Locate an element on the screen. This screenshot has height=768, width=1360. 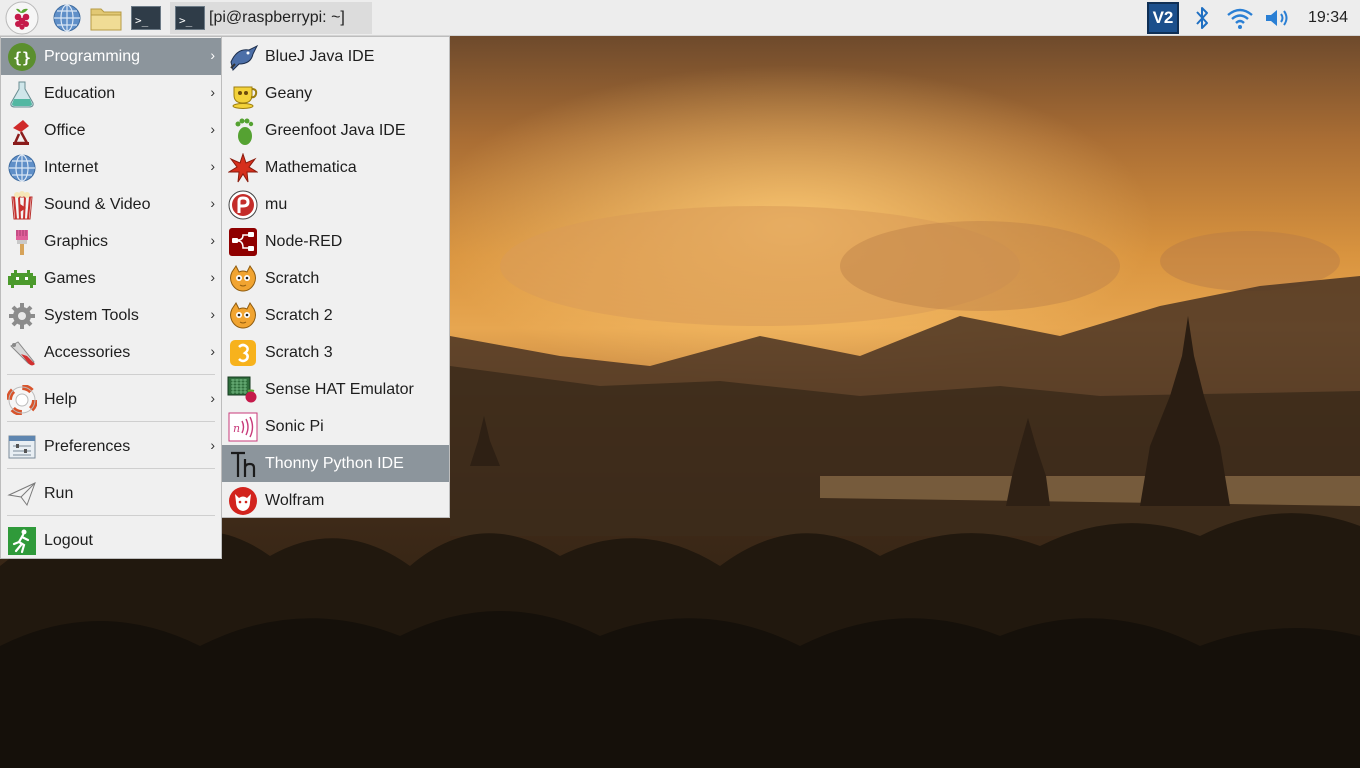
menu-item-games: Games › is located at coordinates (111, 278).